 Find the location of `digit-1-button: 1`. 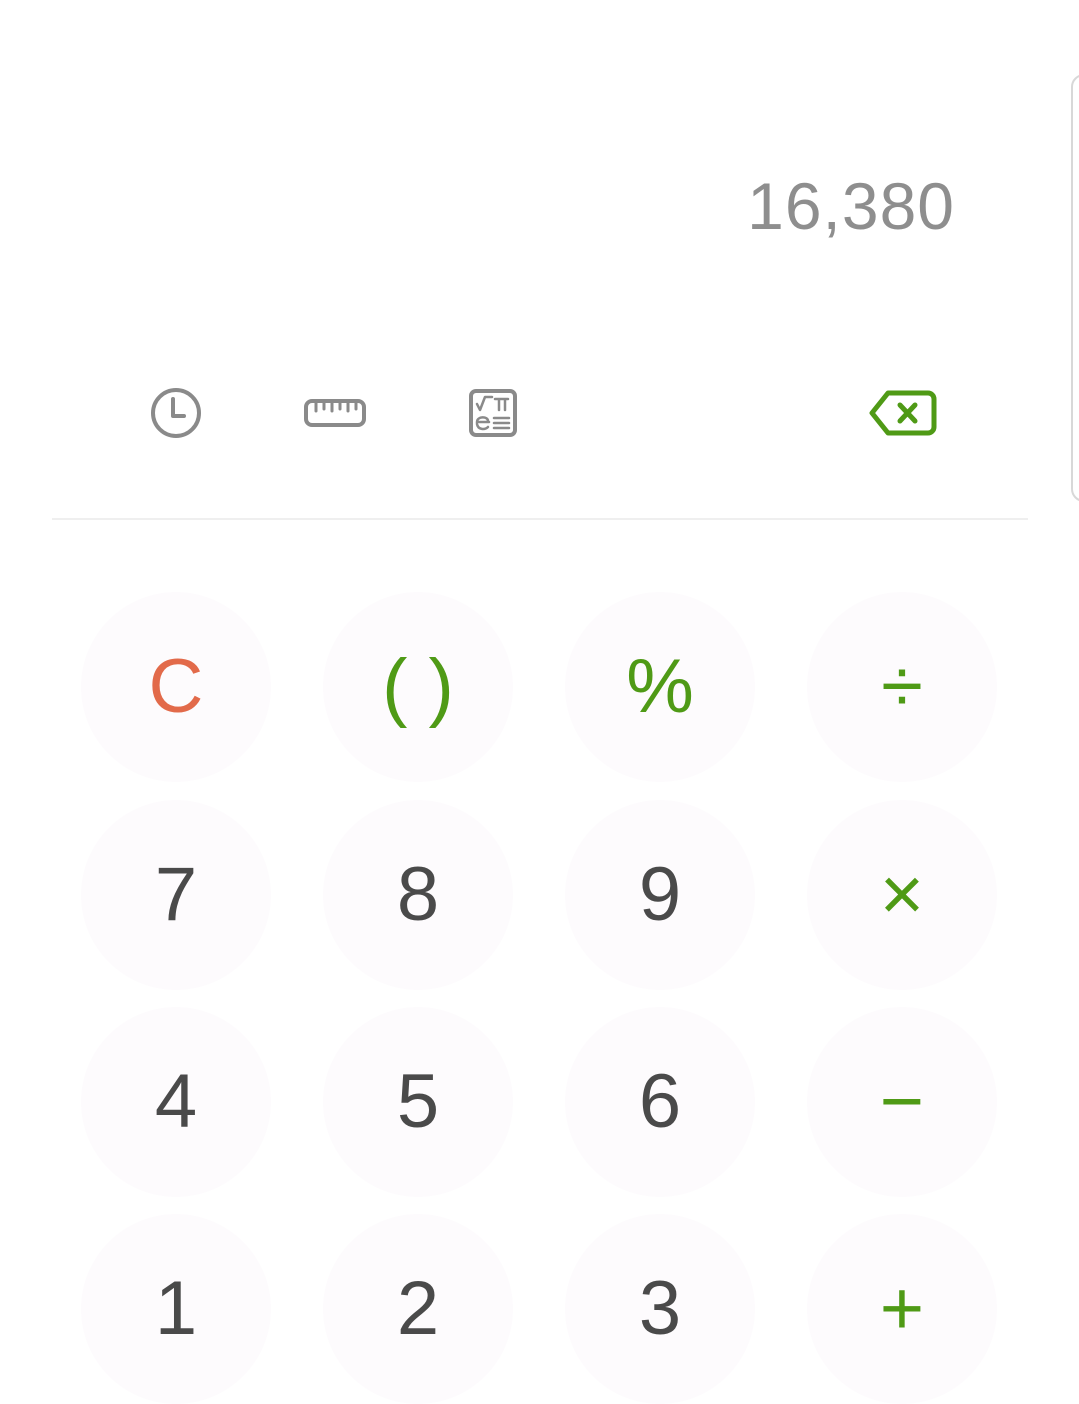

digit-1-button: 1 is located at coordinates (176, 1309).